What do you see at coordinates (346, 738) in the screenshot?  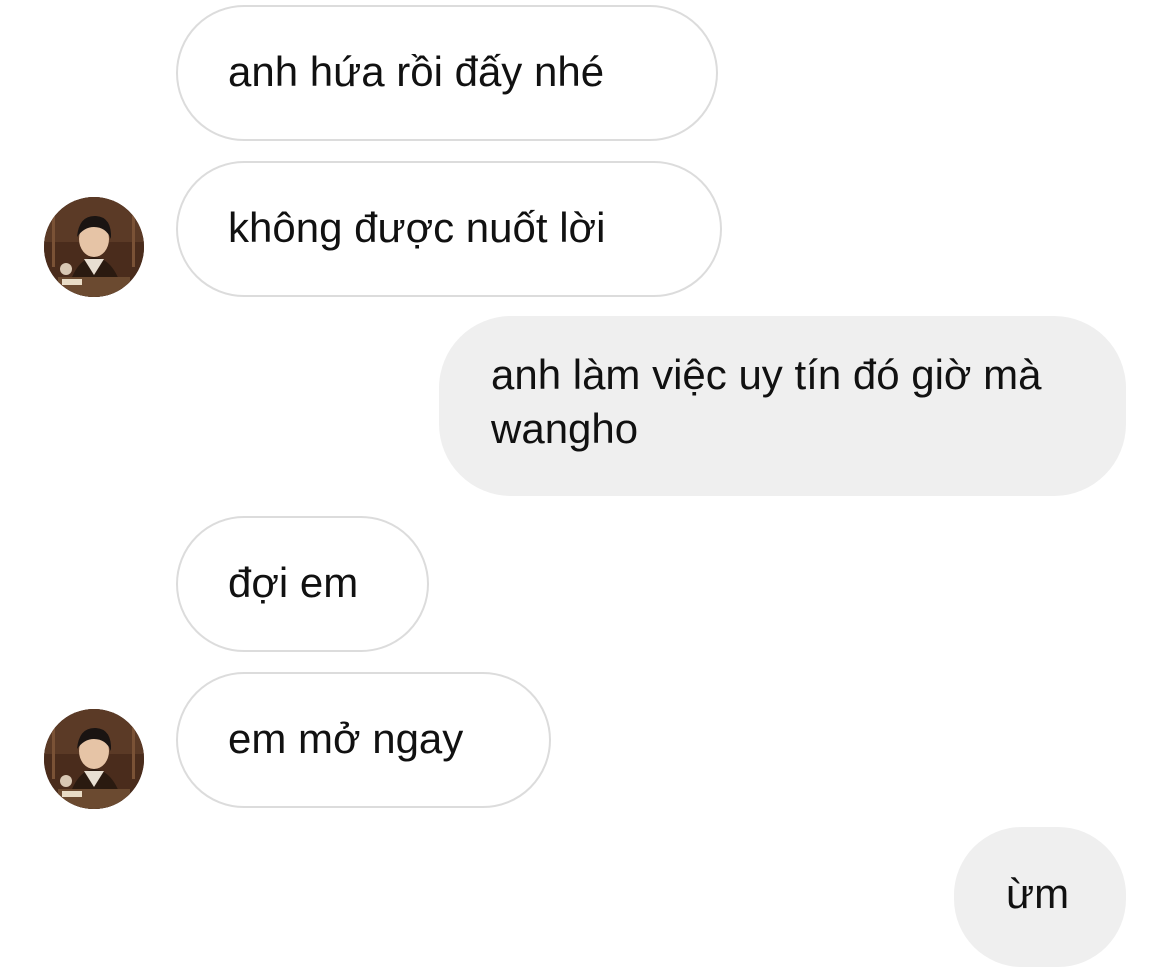 I see `message-text: em mở ngay` at bounding box center [346, 738].